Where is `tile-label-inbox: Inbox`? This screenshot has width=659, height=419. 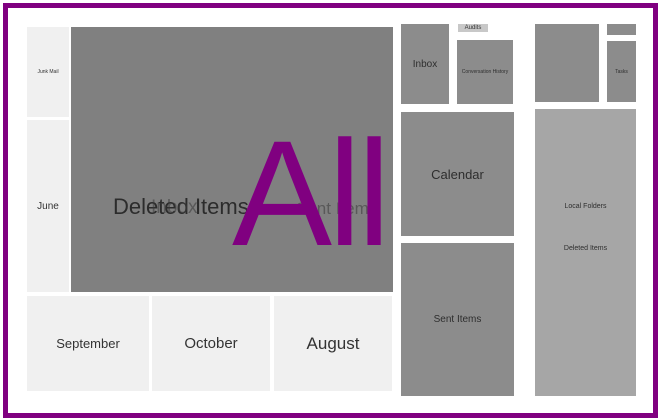
tile-label-inbox: Inbox is located at coordinates (174, 207).